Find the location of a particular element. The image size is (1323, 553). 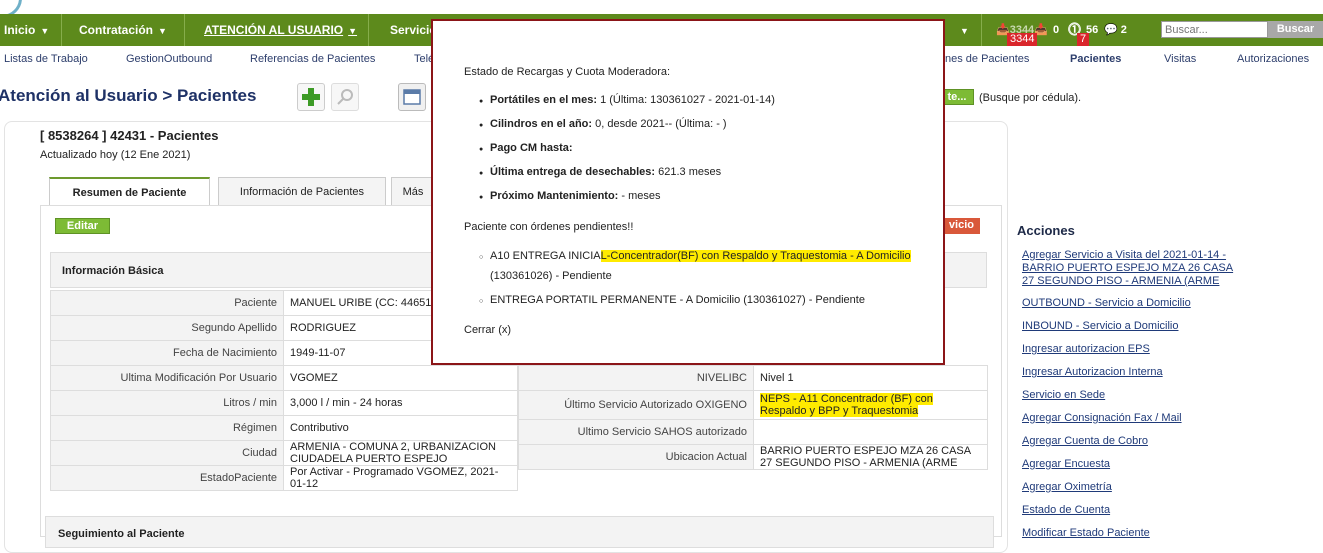

action-consignacion: Agregar Consignación Fax / Mail is located at coordinates (1102, 418).